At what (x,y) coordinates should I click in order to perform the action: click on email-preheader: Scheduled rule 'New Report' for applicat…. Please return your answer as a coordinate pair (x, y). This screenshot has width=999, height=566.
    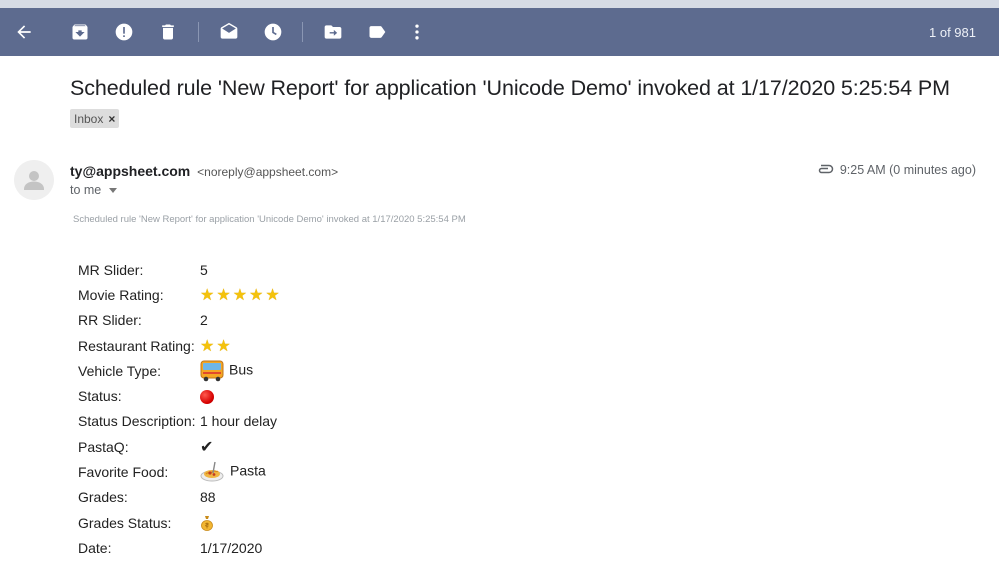
    Looking at the image, I should click on (269, 219).